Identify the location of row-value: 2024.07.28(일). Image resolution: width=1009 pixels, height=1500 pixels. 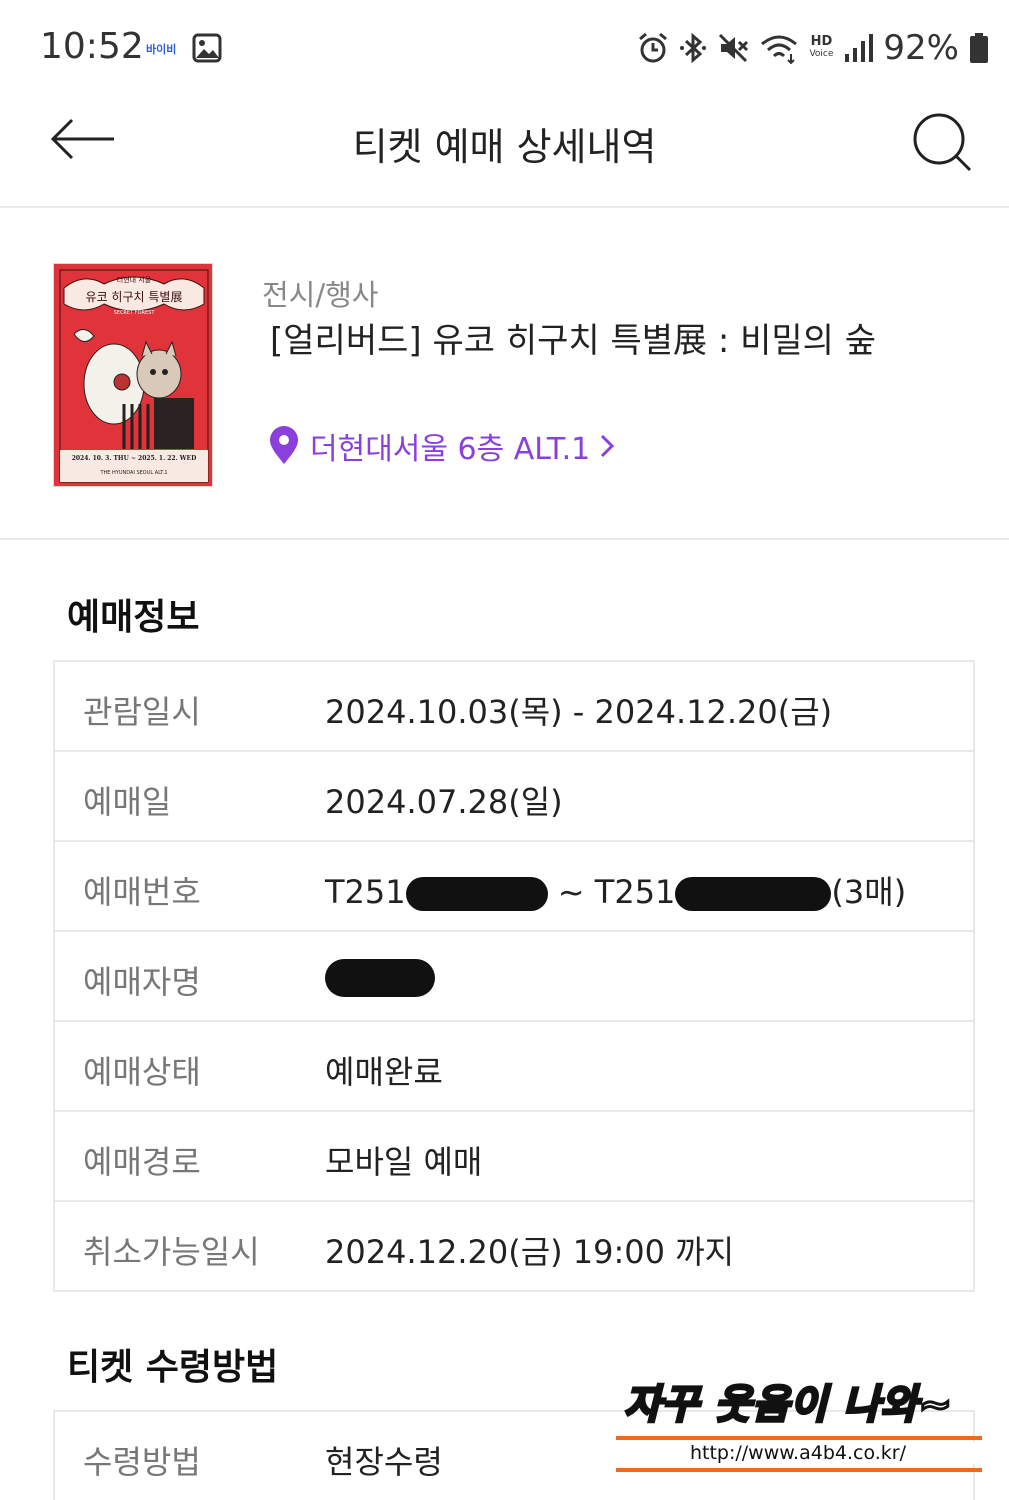
(444, 802).